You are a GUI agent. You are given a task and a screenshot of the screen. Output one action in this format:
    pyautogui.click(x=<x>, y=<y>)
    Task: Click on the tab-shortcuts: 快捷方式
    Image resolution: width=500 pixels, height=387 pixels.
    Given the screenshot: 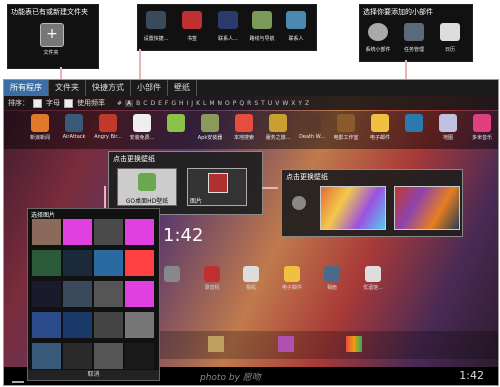 What is the action you would take?
    pyautogui.click(x=108, y=88)
    